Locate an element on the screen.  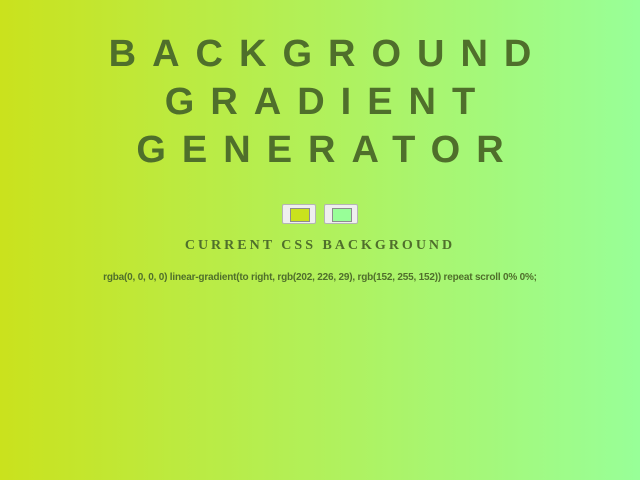
color-pickers is located at coordinates (320, 214).